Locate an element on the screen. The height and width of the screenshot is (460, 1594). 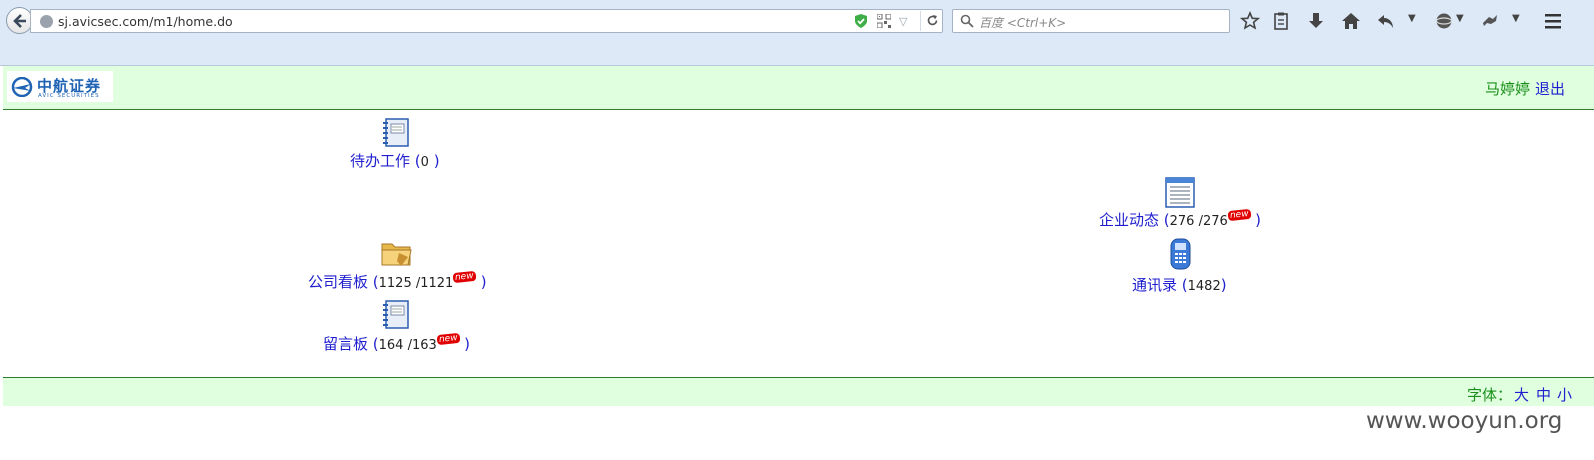
board-close-paren: ) is located at coordinates (481, 282).